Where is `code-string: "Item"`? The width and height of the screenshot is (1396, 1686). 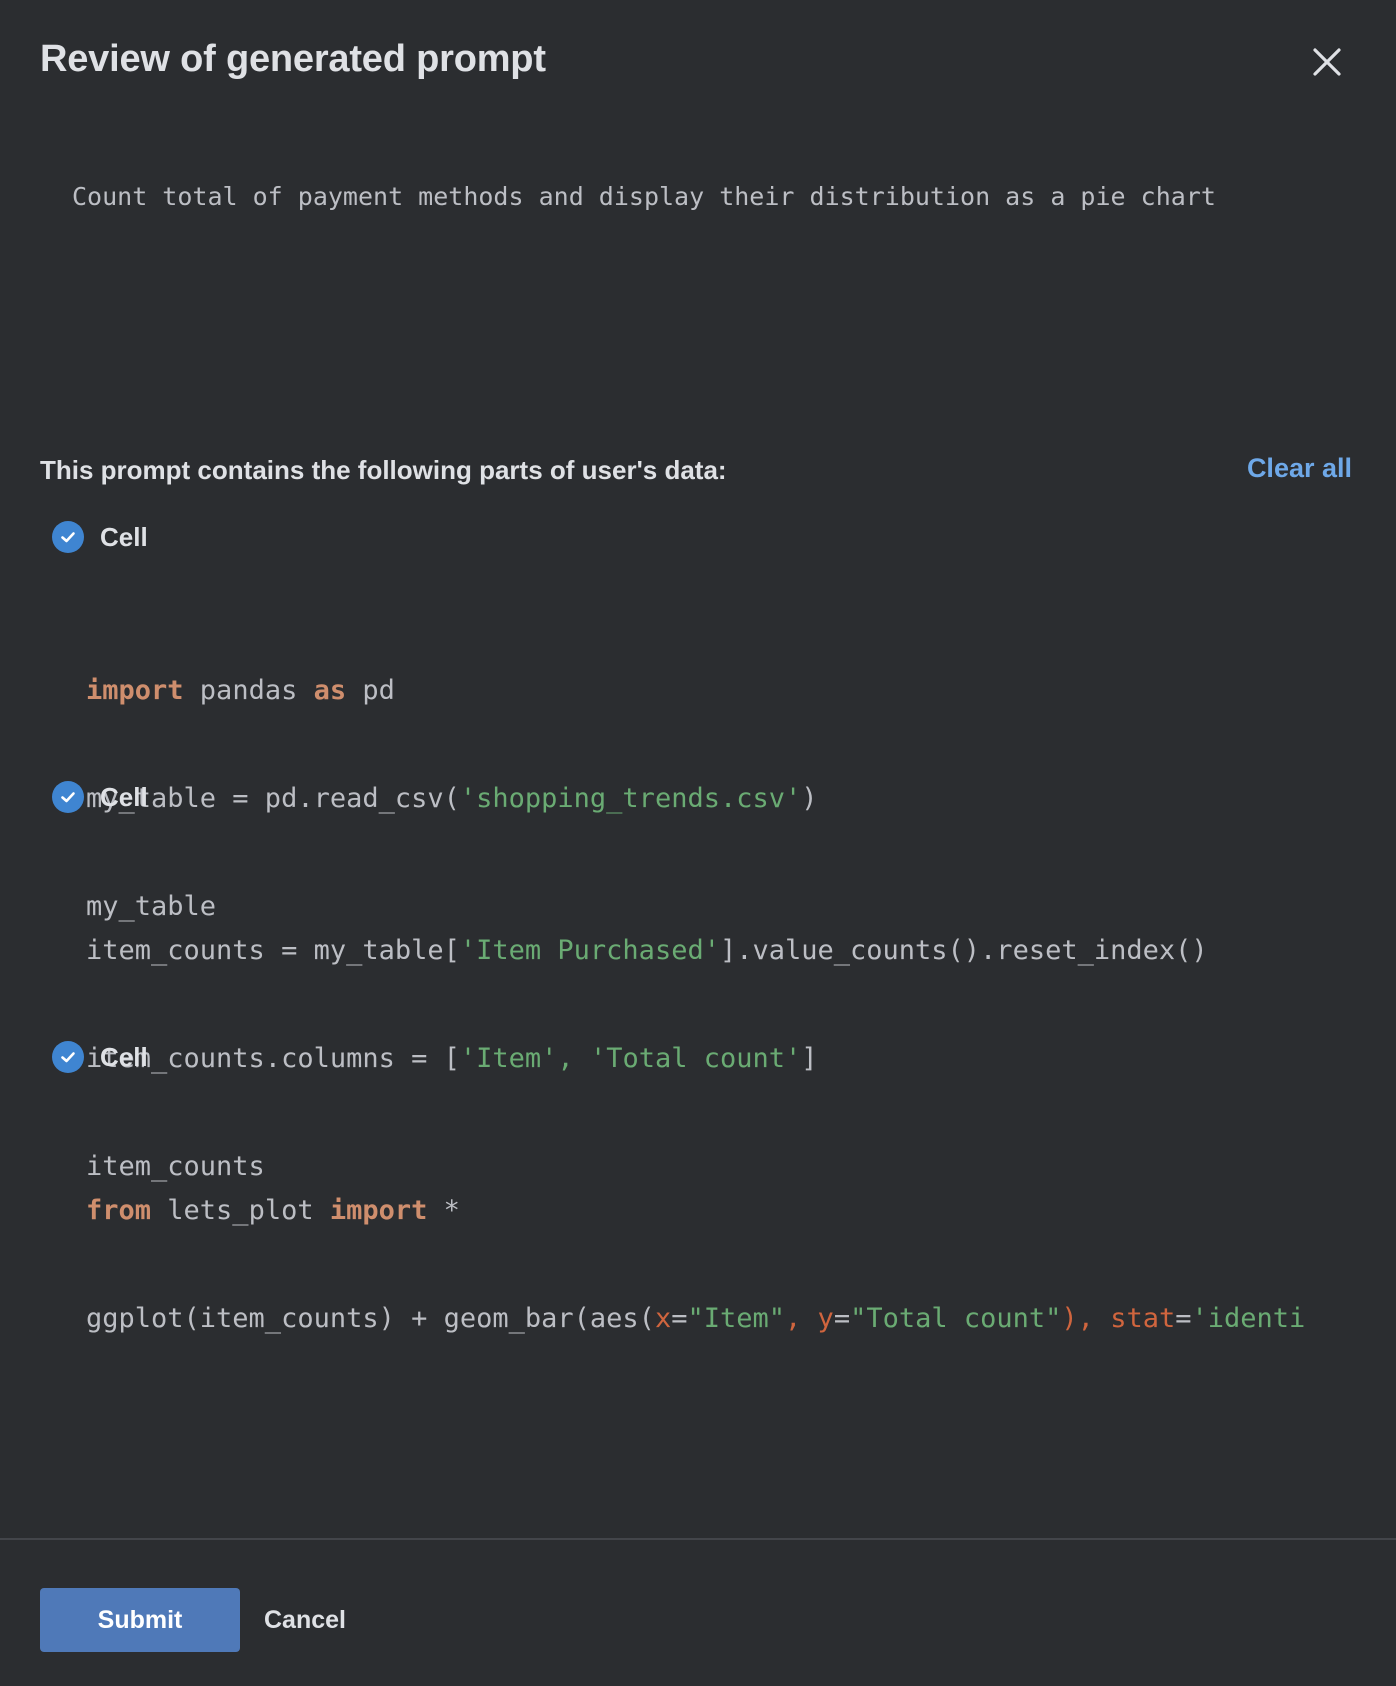 code-string: "Item" is located at coordinates (736, 1318).